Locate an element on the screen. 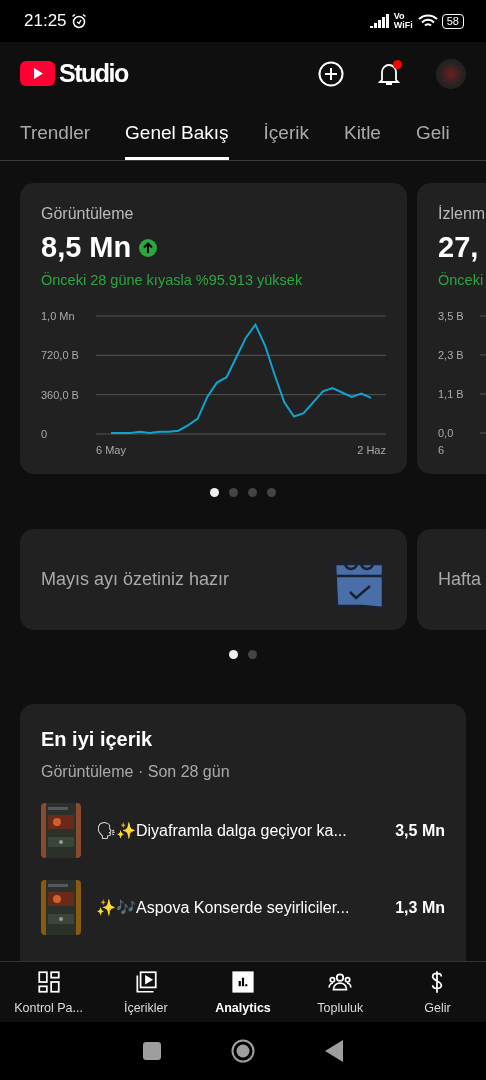 The height and width of the screenshot is (1080, 486). metric-value: 27, is located at coordinates (458, 247).